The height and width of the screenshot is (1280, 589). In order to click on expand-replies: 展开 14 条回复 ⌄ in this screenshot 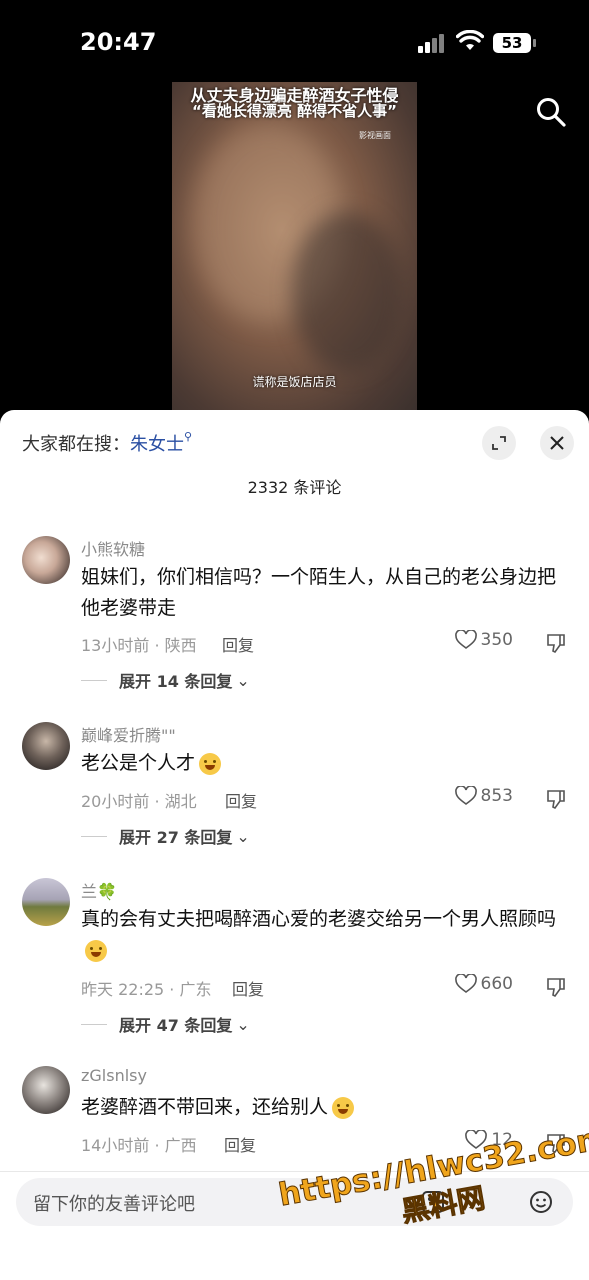, I will do `click(165, 680)`.